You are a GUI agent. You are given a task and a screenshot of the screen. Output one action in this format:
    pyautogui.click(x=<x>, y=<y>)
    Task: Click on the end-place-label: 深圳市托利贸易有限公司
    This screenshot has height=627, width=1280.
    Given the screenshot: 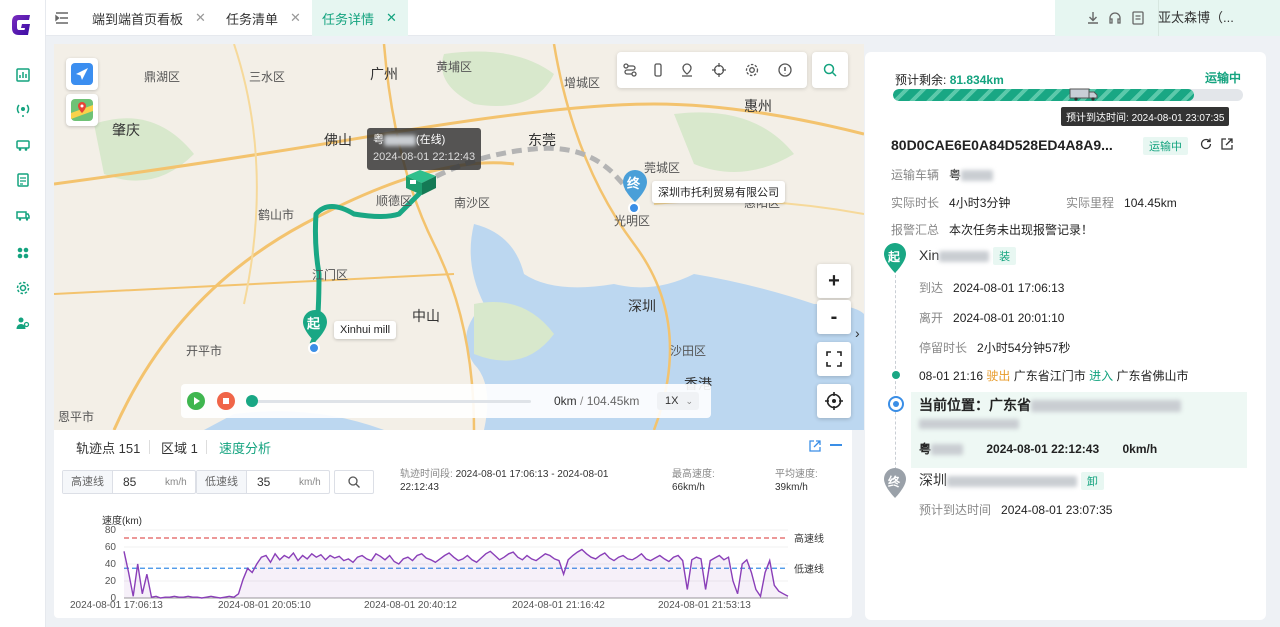 What is the action you would take?
    pyautogui.click(x=718, y=192)
    